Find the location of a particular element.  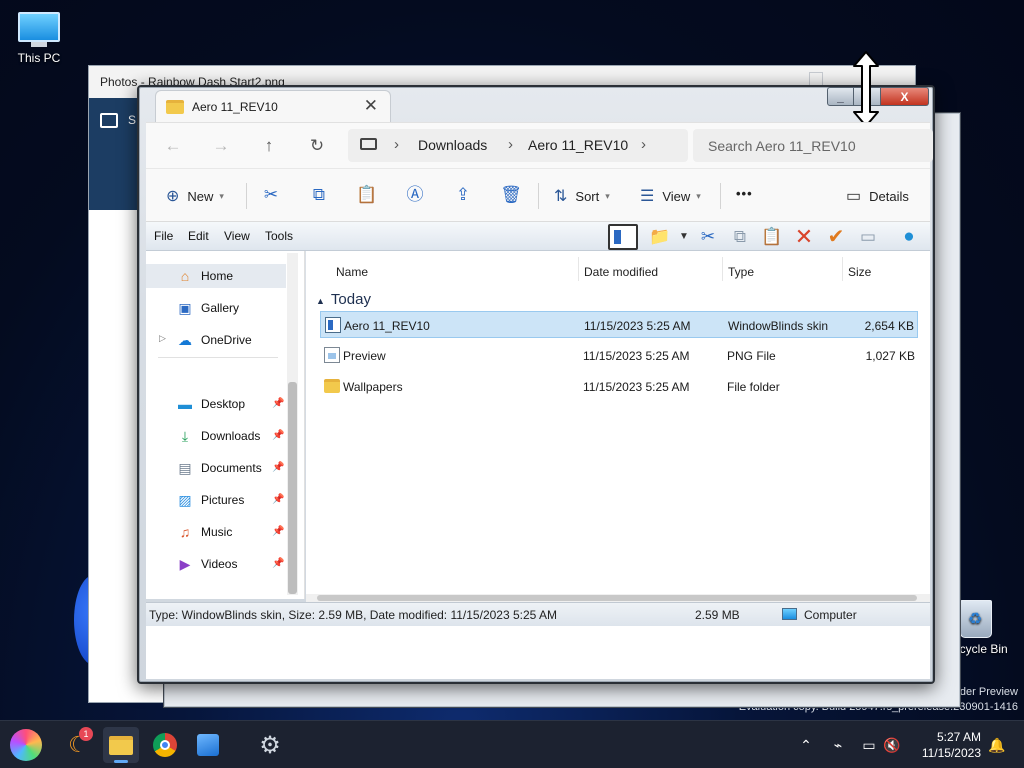

table-row: Wallpapers 11/15/2023 5:25 AM File folder is located at coordinates (619, 386).